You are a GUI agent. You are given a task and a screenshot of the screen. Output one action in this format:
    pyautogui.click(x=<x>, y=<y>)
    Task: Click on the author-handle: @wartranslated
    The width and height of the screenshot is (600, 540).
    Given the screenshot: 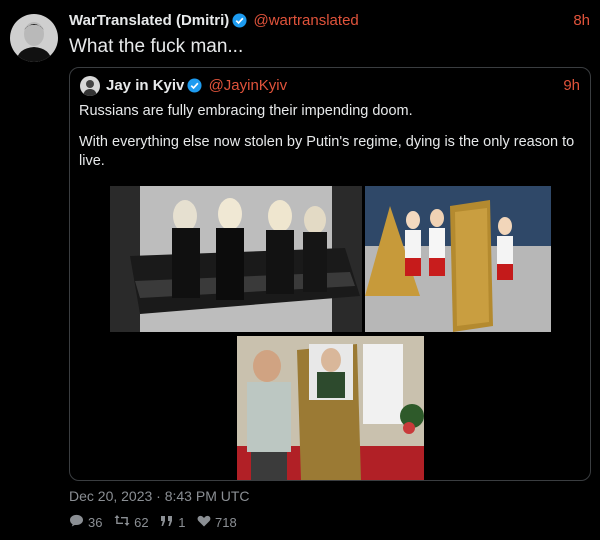 What is the action you would take?
    pyautogui.click(x=305, y=20)
    